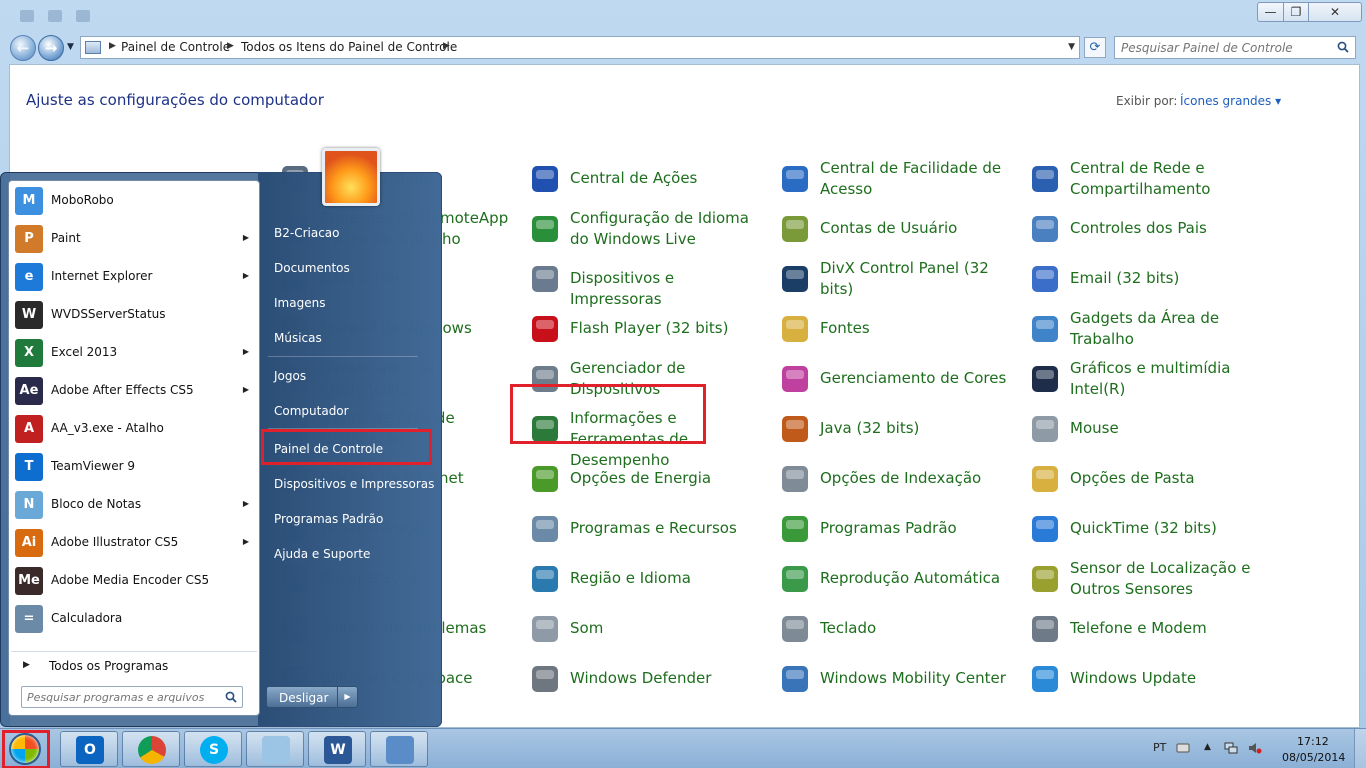 The height and width of the screenshot is (768, 1366). What do you see at coordinates (151, 749) in the screenshot?
I see `taskbar-chrome-button` at bounding box center [151, 749].